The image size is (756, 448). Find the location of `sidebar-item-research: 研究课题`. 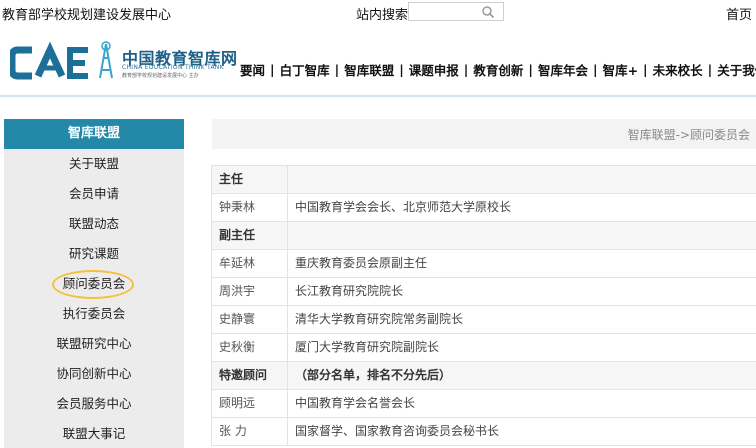

sidebar-item-research: 研究课题 is located at coordinates (94, 254).